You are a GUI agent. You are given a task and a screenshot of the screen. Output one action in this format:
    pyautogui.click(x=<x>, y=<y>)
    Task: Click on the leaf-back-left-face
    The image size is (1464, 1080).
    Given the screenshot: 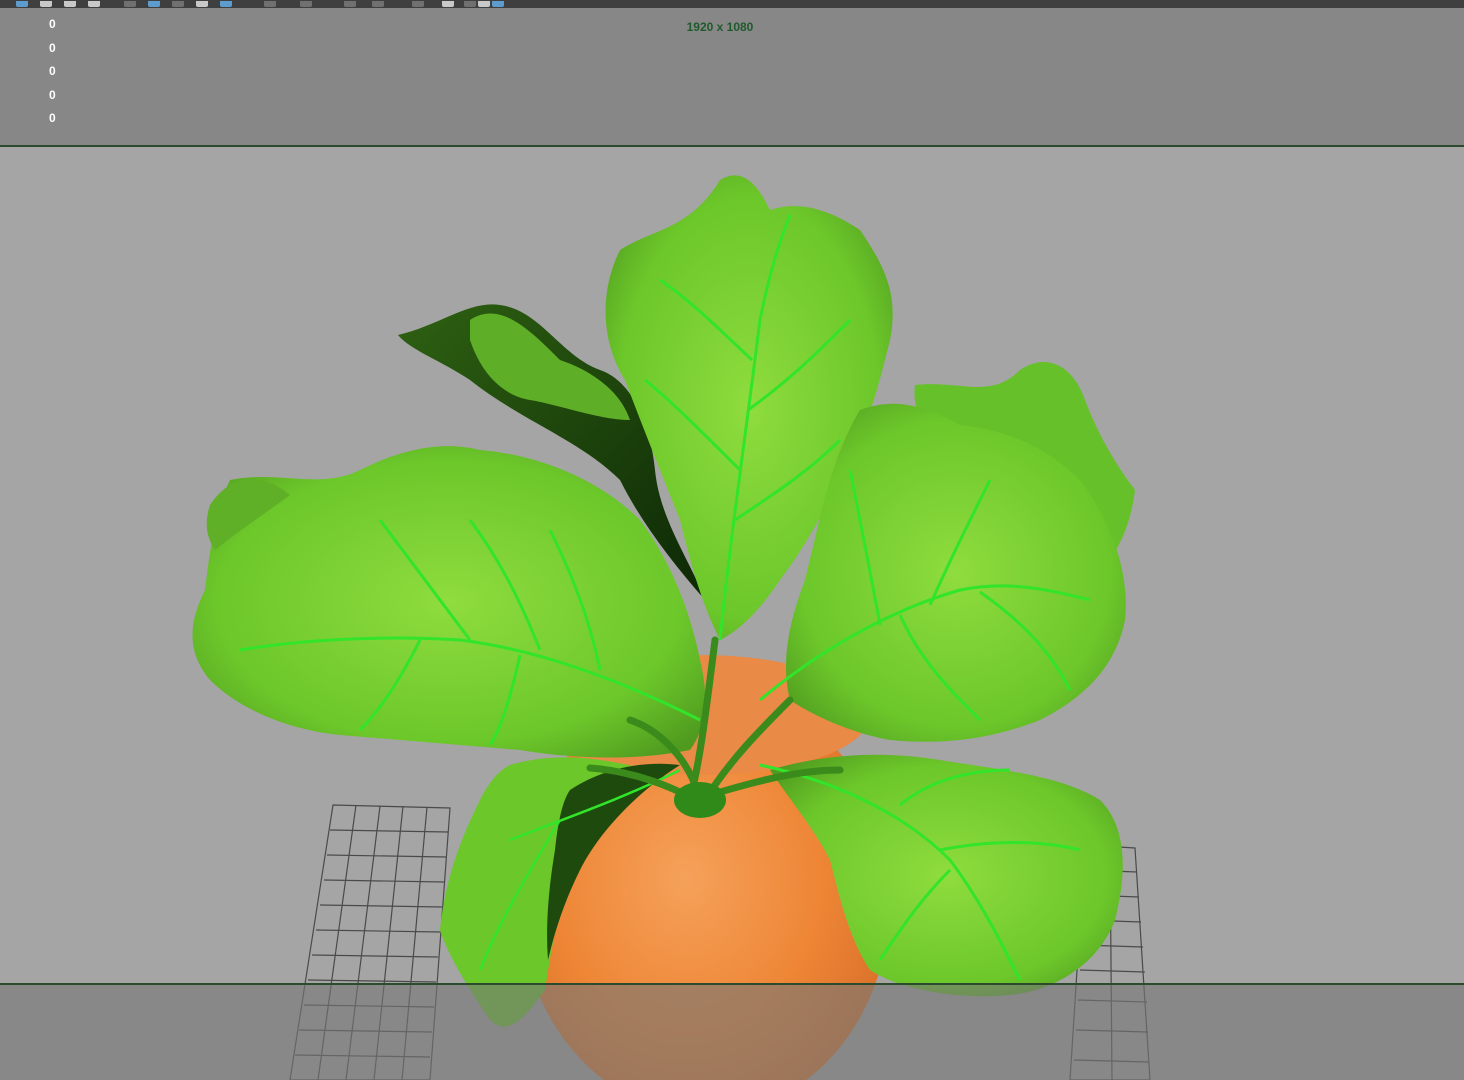 What is the action you would take?
    pyautogui.click(x=550, y=366)
    